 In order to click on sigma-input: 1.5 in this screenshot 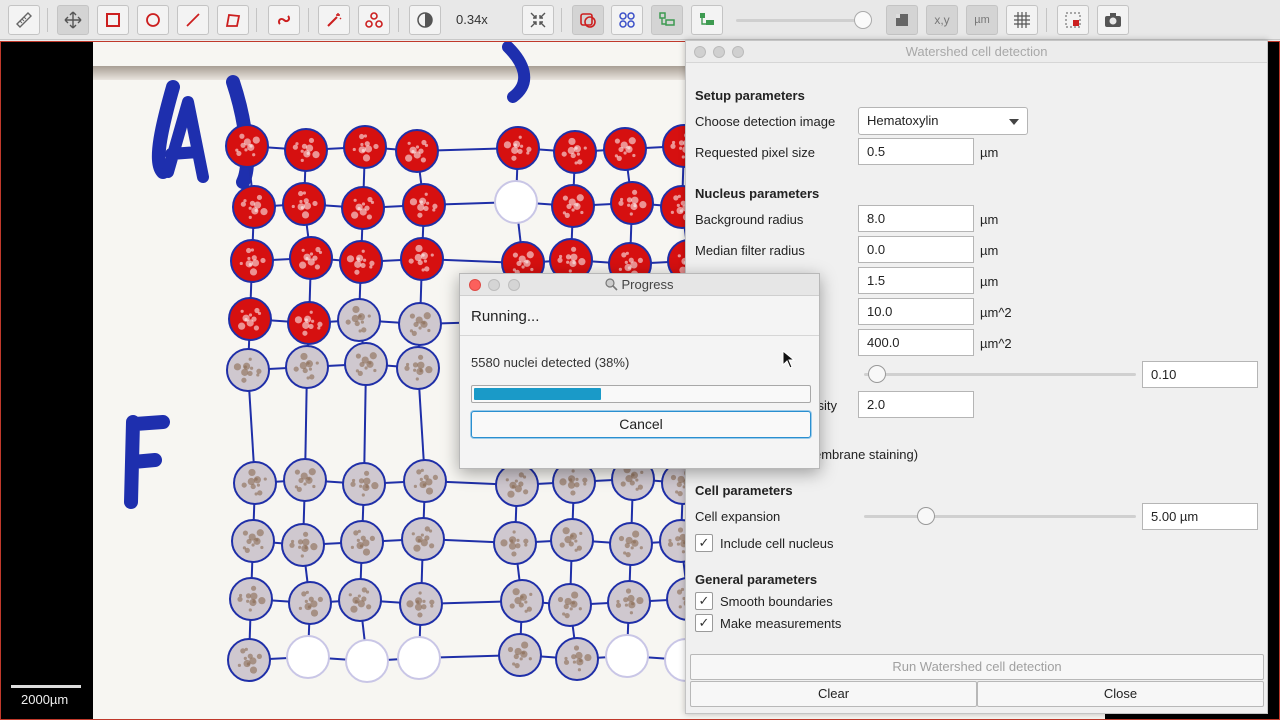, I will do `click(916, 280)`.